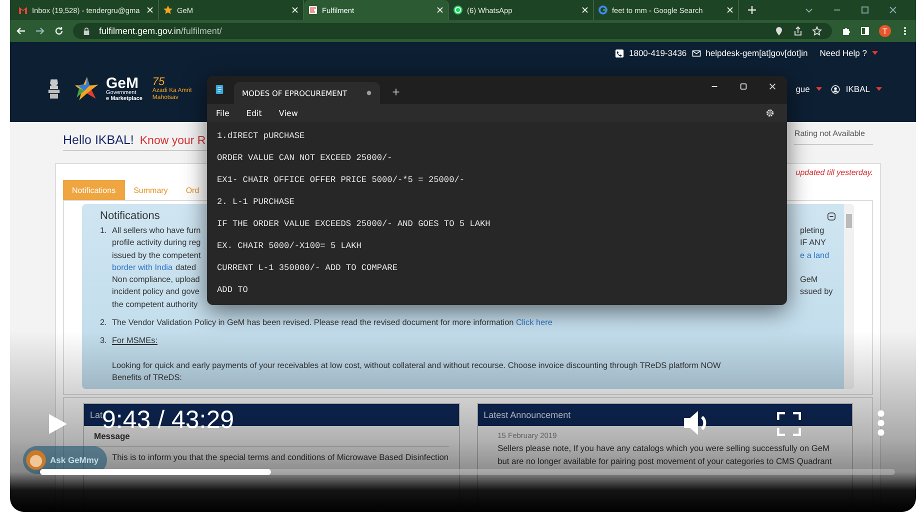 The height and width of the screenshot is (516, 918). What do you see at coordinates (834, 172) in the screenshot?
I see `update-note: updated till yesterday.` at bounding box center [834, 172].